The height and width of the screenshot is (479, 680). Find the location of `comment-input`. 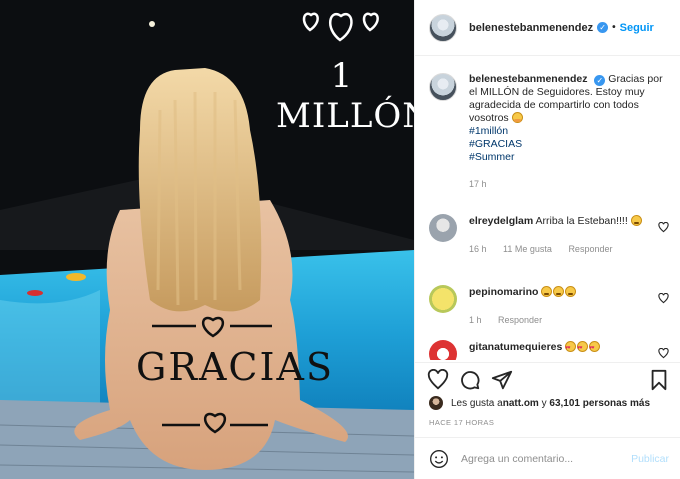

comment-input is located at coordinates (546, 458).